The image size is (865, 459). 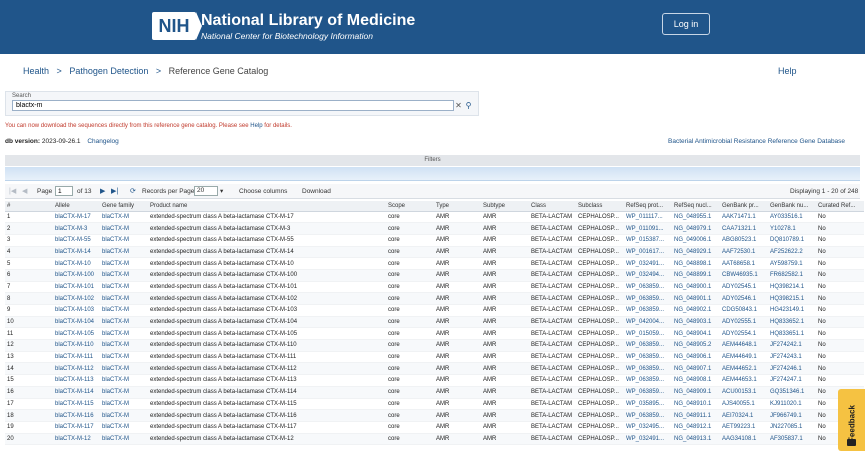 What do you see at coordinates (267, 206) in the screenshot?
I see `column-header: Product name` at bounding box center [267, 206].